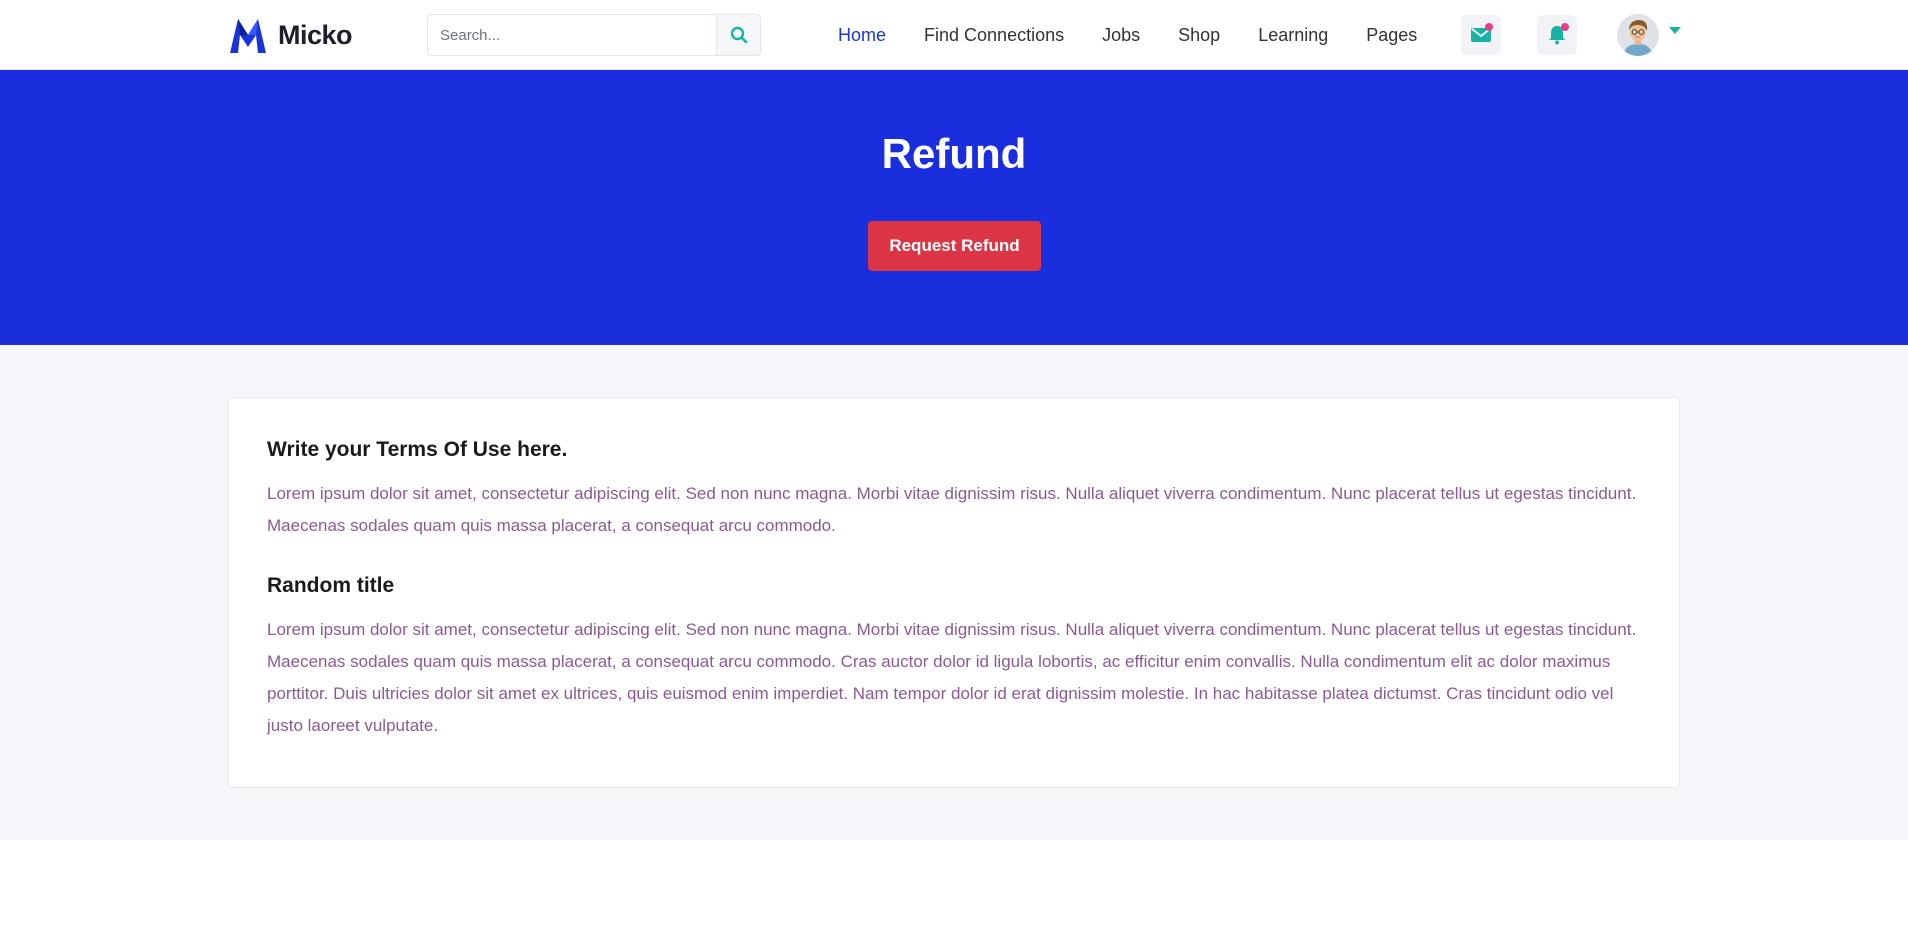 The height and width of the screenshot is (940, 1908). What do you see at coordinates (417, 449) in the screenshot?
I see `section-title: Write your Terms Of Use here.` at bounding box center [417, 449].